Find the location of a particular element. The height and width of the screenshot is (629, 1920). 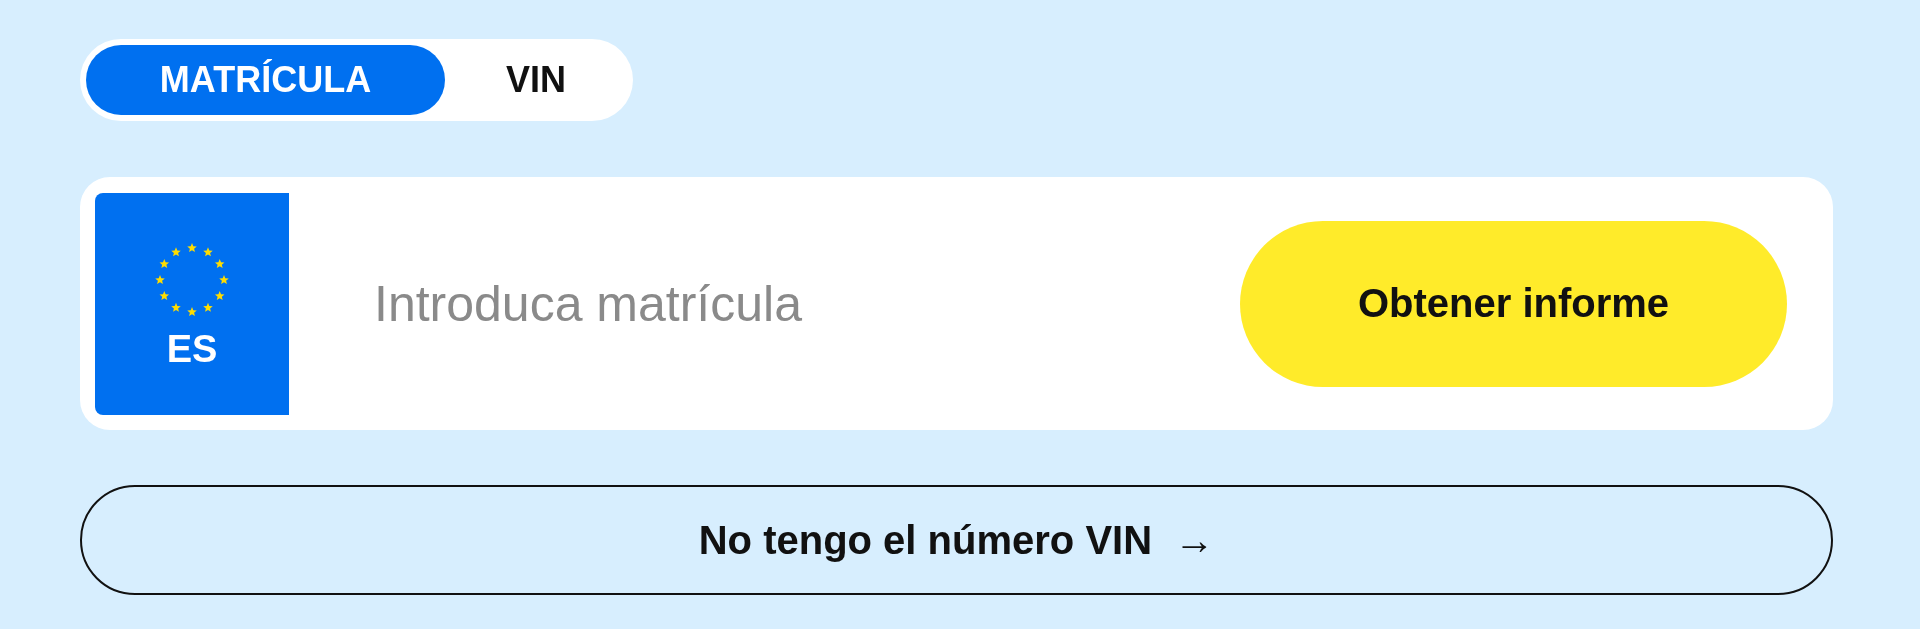

tab: VIN is located at coordinates (536, 80).